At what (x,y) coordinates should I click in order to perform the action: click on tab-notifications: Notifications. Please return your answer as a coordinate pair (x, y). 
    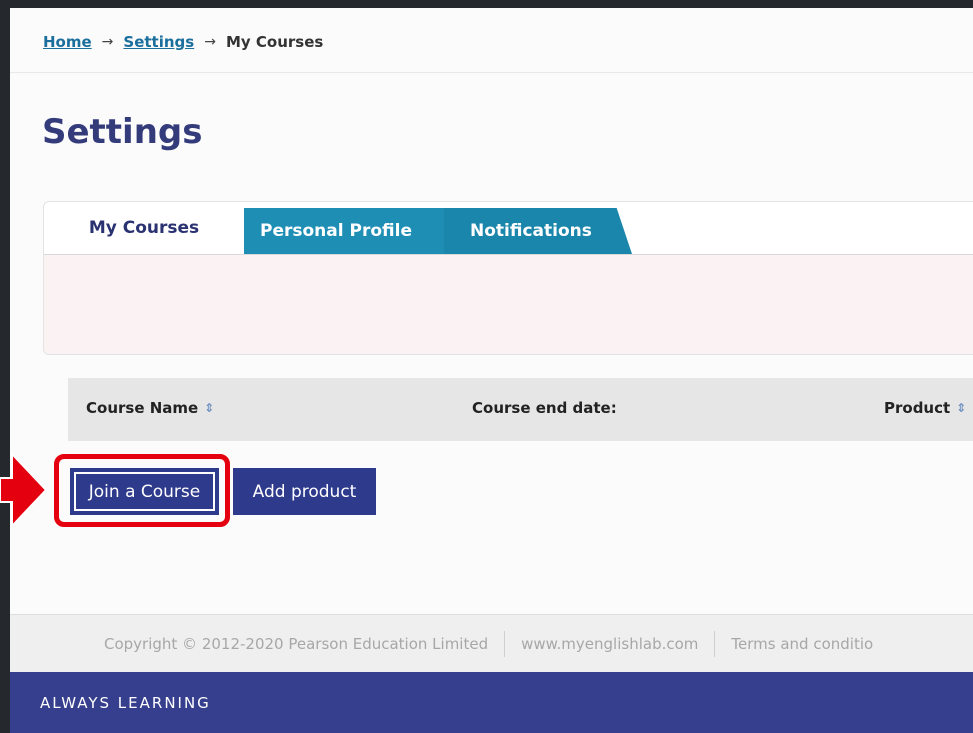
    Looking at the image, I should click on (536, 231).